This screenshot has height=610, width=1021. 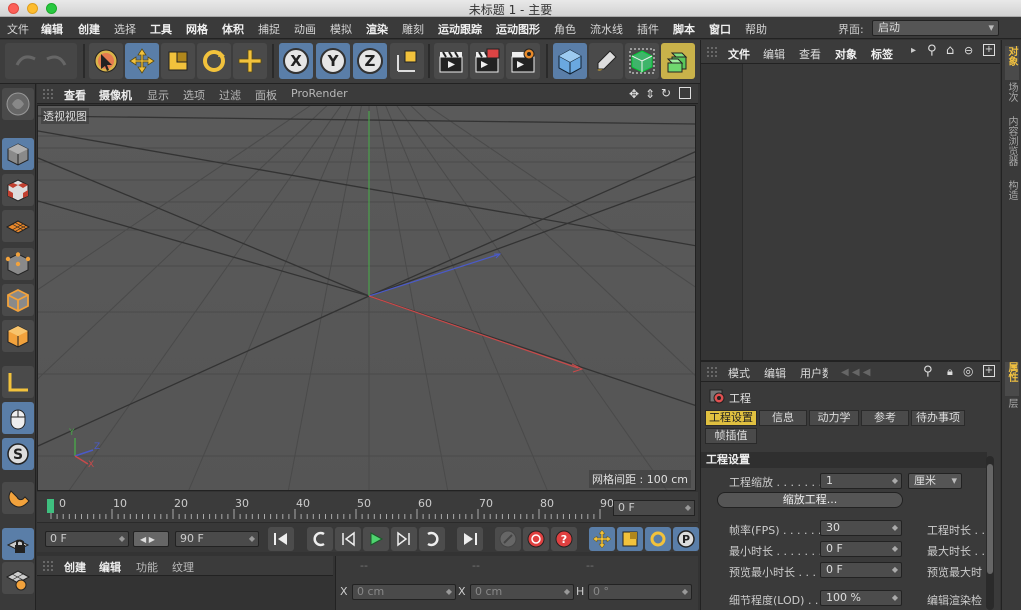 I want to click on menu-pipeline: 流水线, so click(x=606, y=29).